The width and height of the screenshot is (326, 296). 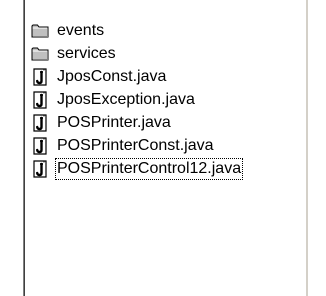 I want to click on list-item-posprintercontrol12: POSPrinterControl12.java, so click(x=137, y=168).